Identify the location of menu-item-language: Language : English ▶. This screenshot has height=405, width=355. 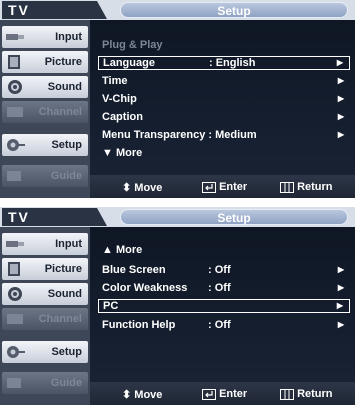
(224, 63).